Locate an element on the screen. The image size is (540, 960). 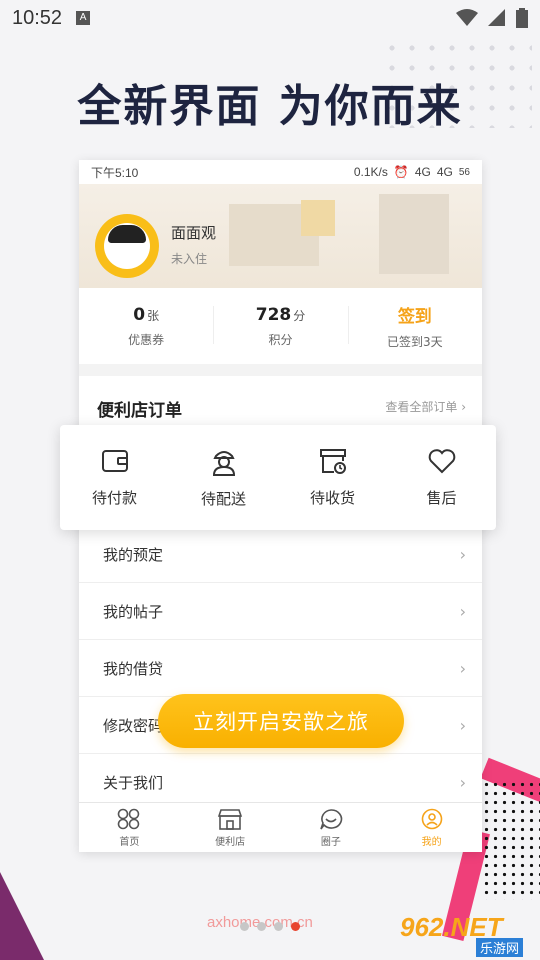
tab-mine: 我的 is located at coordinates (431, 827).